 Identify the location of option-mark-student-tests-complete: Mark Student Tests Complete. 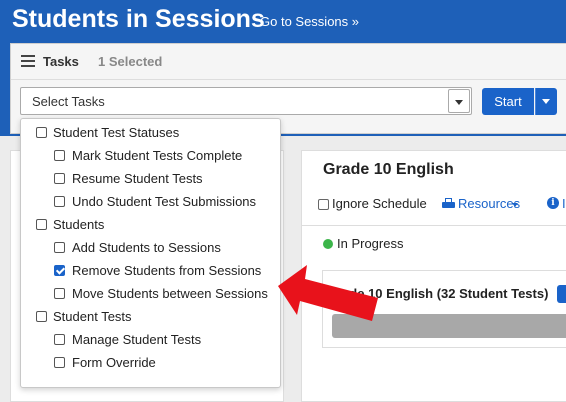
(157, 155).